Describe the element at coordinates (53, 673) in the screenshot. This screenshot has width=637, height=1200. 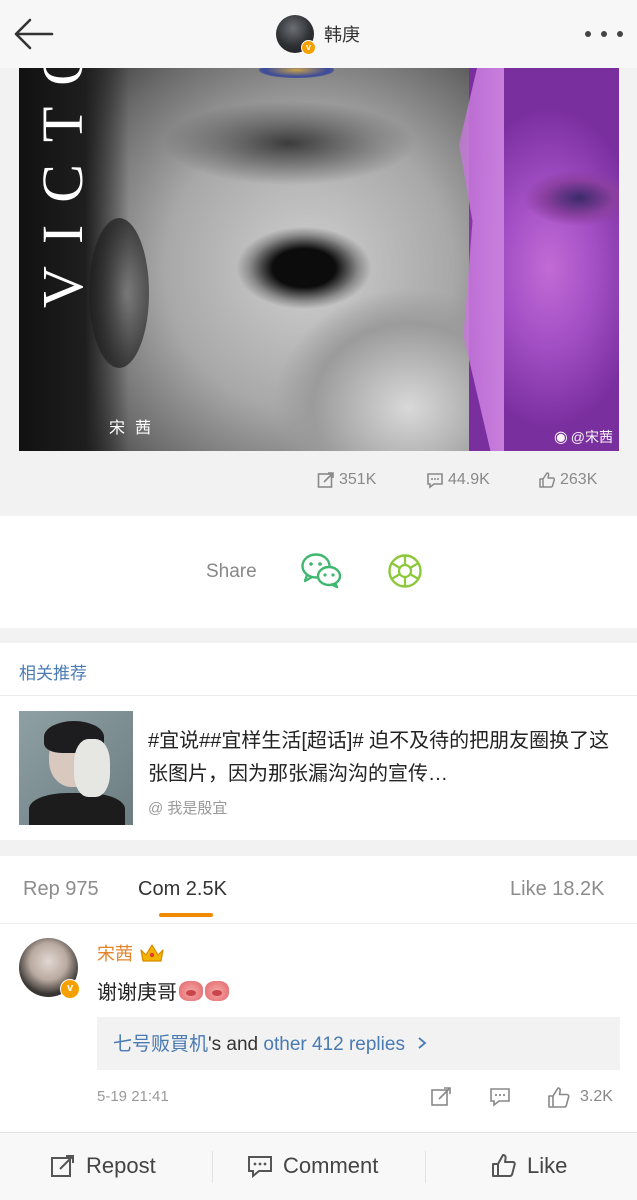
I see `recommend-title: 相关推荐` at that location.